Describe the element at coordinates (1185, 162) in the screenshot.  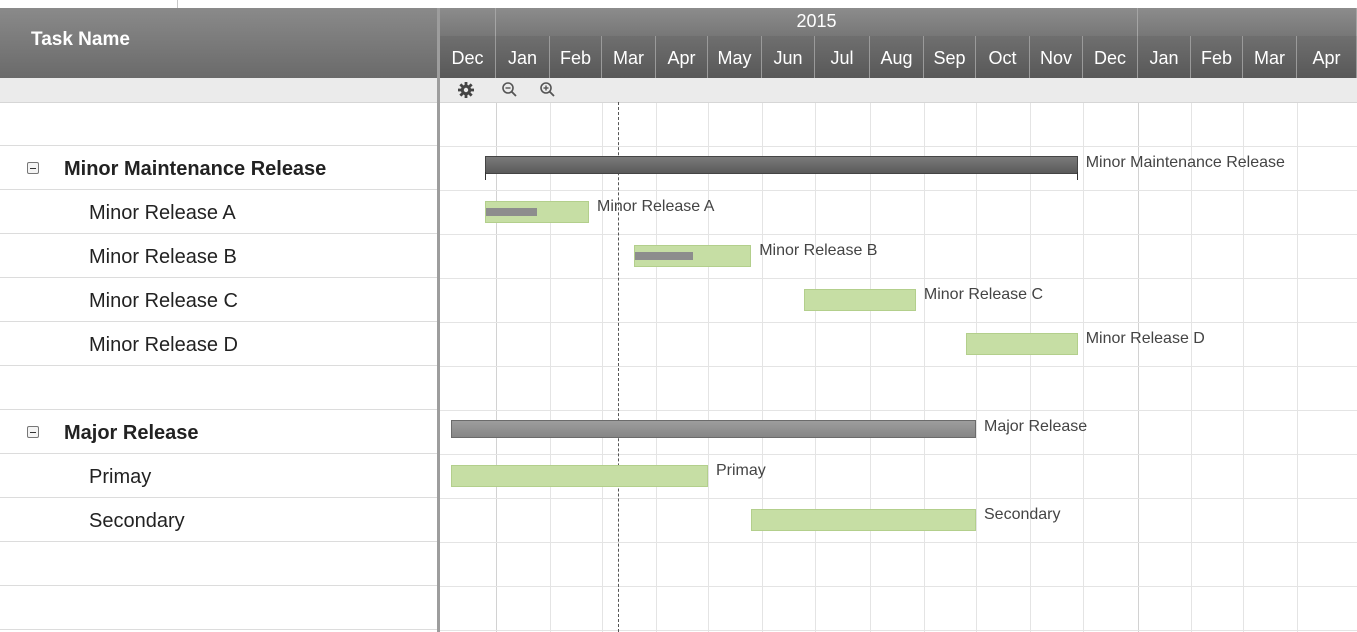
I see `bar-label: Minor Maintenance Release` at that location.